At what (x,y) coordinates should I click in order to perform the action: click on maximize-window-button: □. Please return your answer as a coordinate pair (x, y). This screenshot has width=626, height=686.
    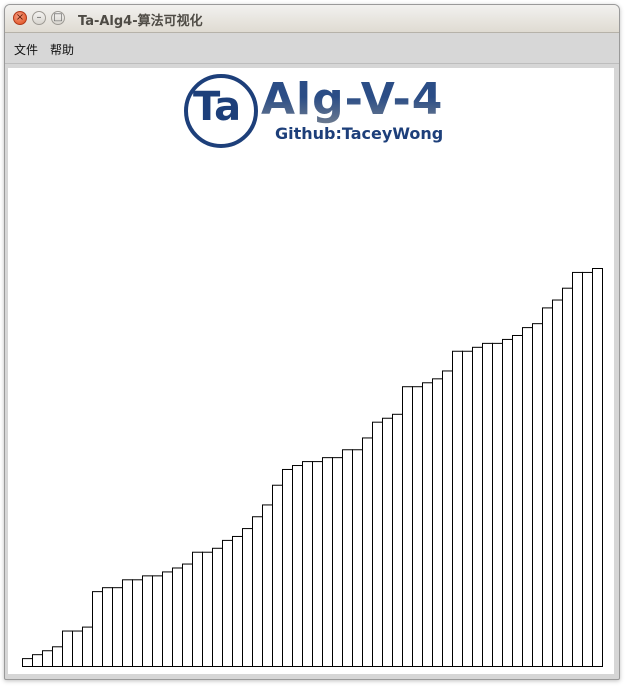
    Looking at the image, I should click on (58, 18).